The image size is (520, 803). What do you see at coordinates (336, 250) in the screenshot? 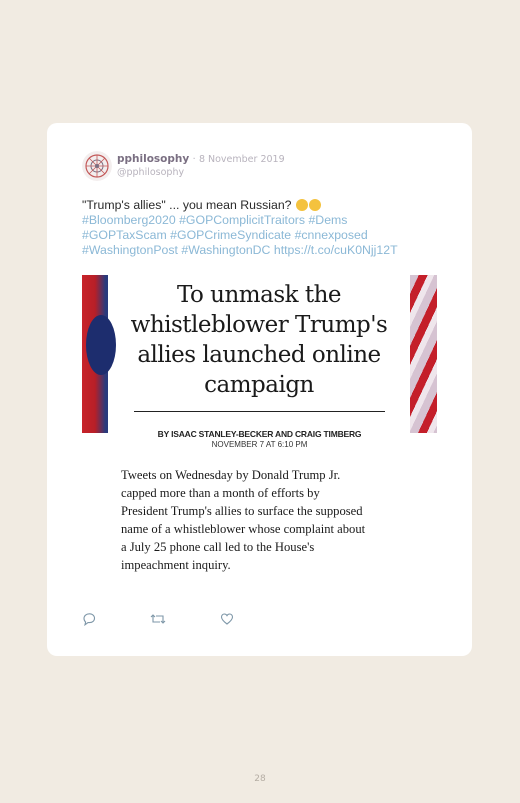
I see `tweet-link: https://t.co/cuK0Njj12T` at bounding box center [336, 250].